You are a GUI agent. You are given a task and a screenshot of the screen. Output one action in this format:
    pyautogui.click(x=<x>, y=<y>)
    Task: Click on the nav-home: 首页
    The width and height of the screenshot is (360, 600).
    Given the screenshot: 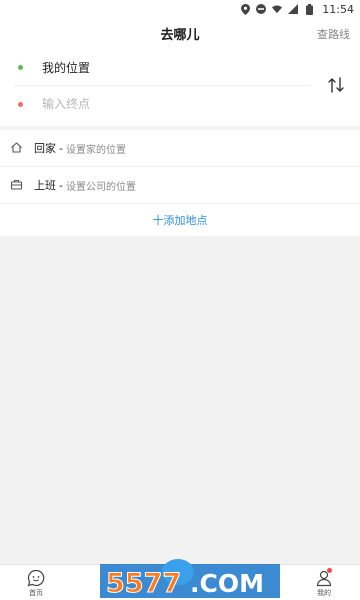 What is the action you would take?
    pyautogui.click(x=36, y=582)
    